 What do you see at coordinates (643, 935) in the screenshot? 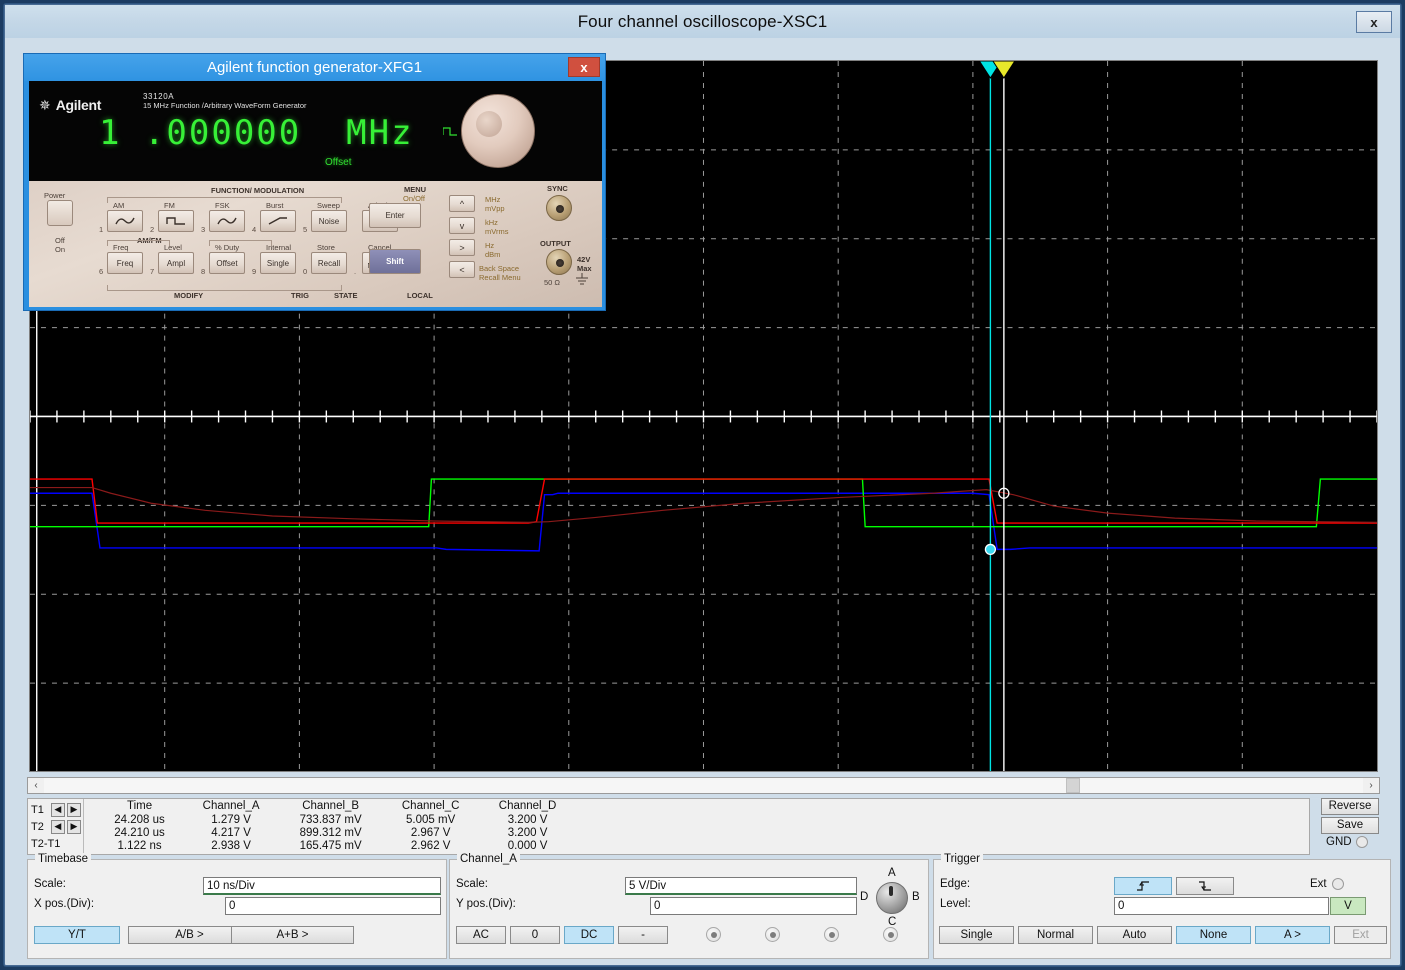
I see `coupling-none-button: -` at bounding box center [643, 935].